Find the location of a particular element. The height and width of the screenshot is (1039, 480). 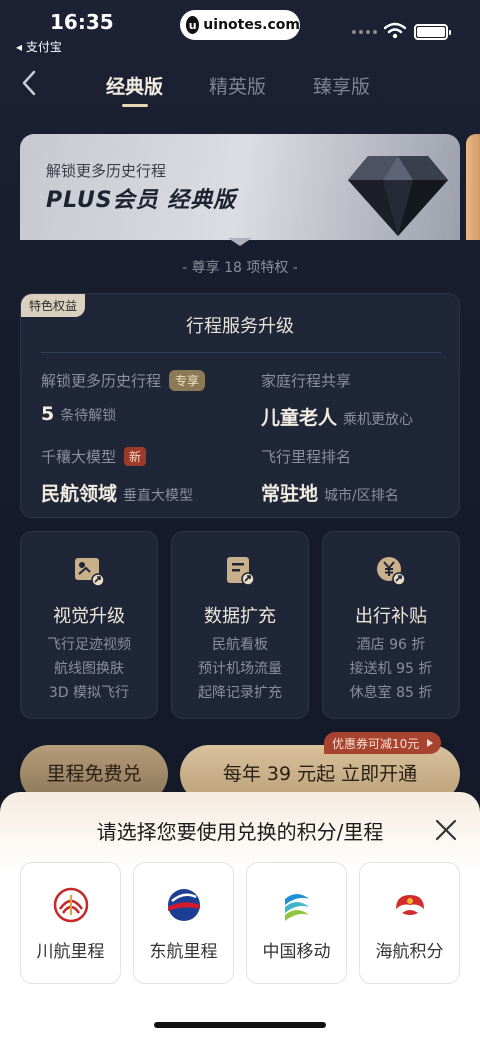

feature-line: 3D 模拟飞行 is located at coordinates (89, 693).